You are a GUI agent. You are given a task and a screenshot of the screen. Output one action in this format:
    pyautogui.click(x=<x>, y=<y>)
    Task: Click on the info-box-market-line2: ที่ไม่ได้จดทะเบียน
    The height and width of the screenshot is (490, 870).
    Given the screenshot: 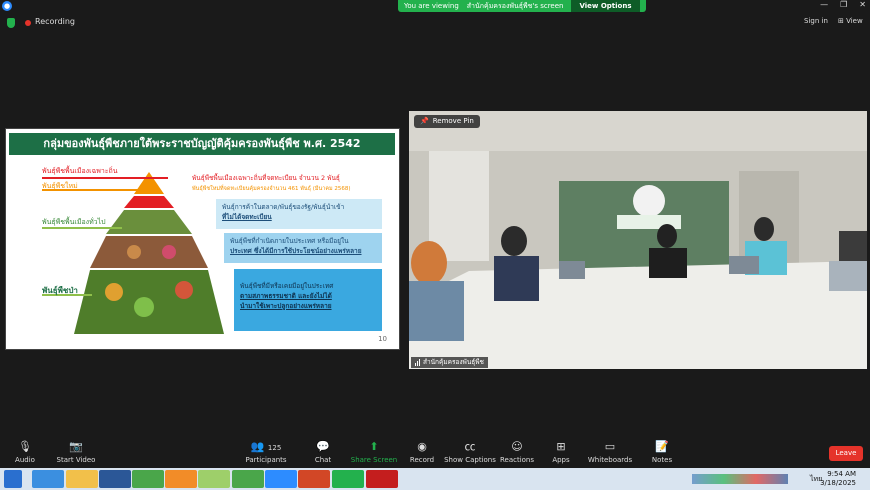 What is the action you would take?
    pyautogui.click(x=247, y=217)
    